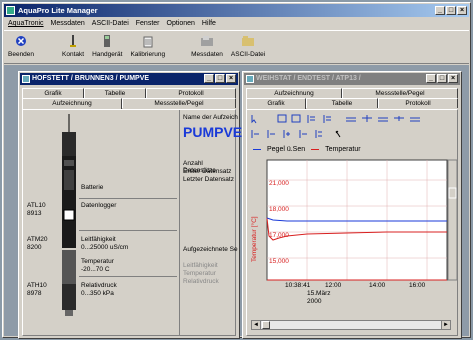 This screenshot has width=473, height=340. I want to click on handheld-icon, so click(107, 41).